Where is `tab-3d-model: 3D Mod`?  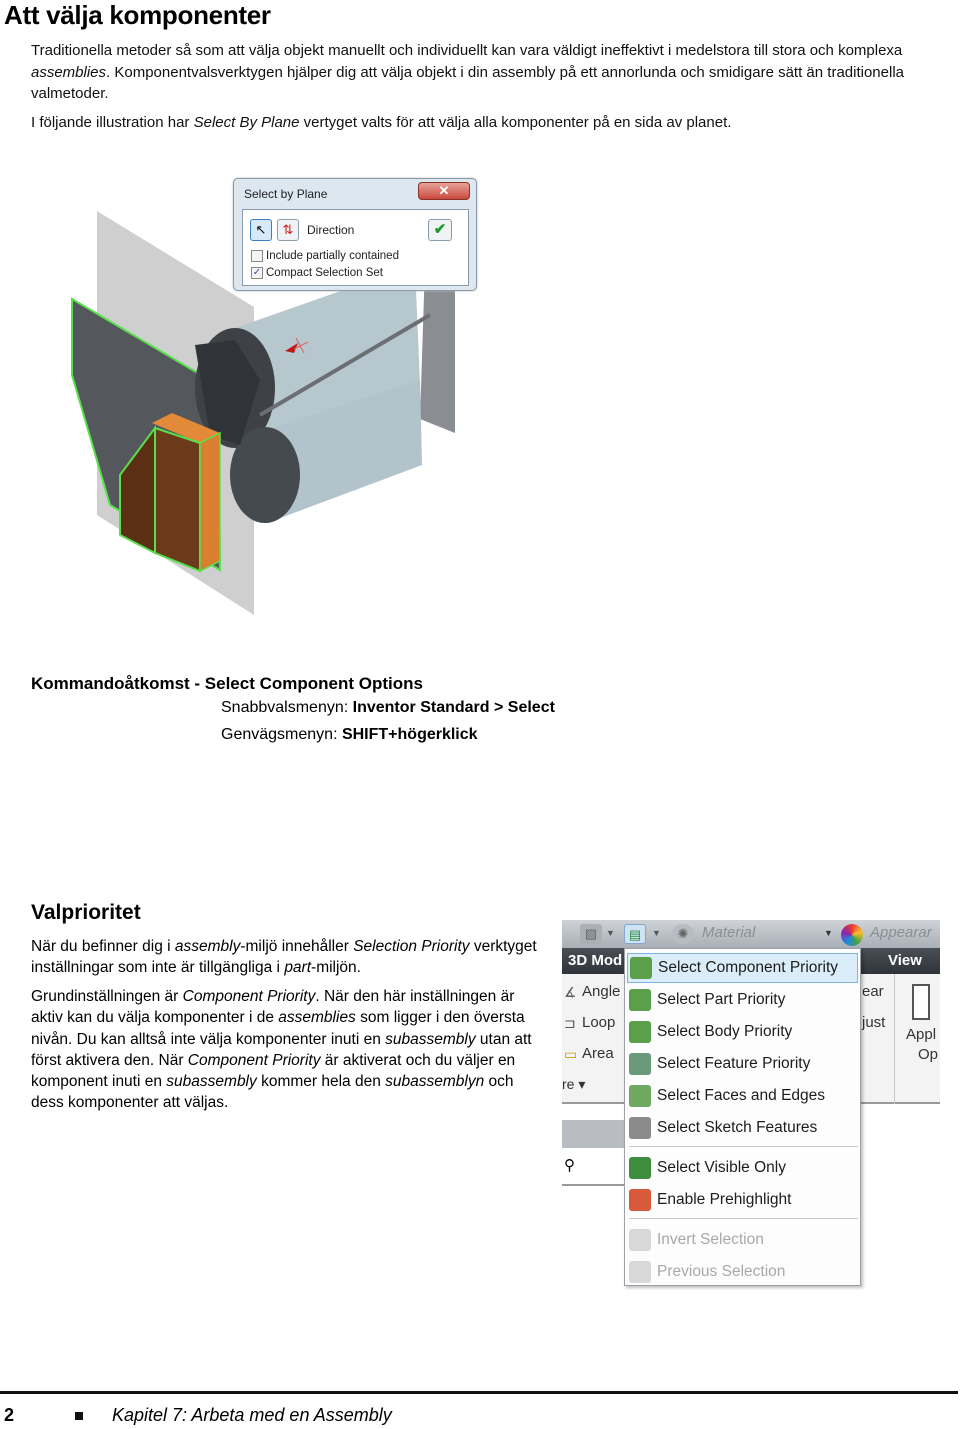 tab-3d-model: 3D Mod is located at coordinates (595, 960).